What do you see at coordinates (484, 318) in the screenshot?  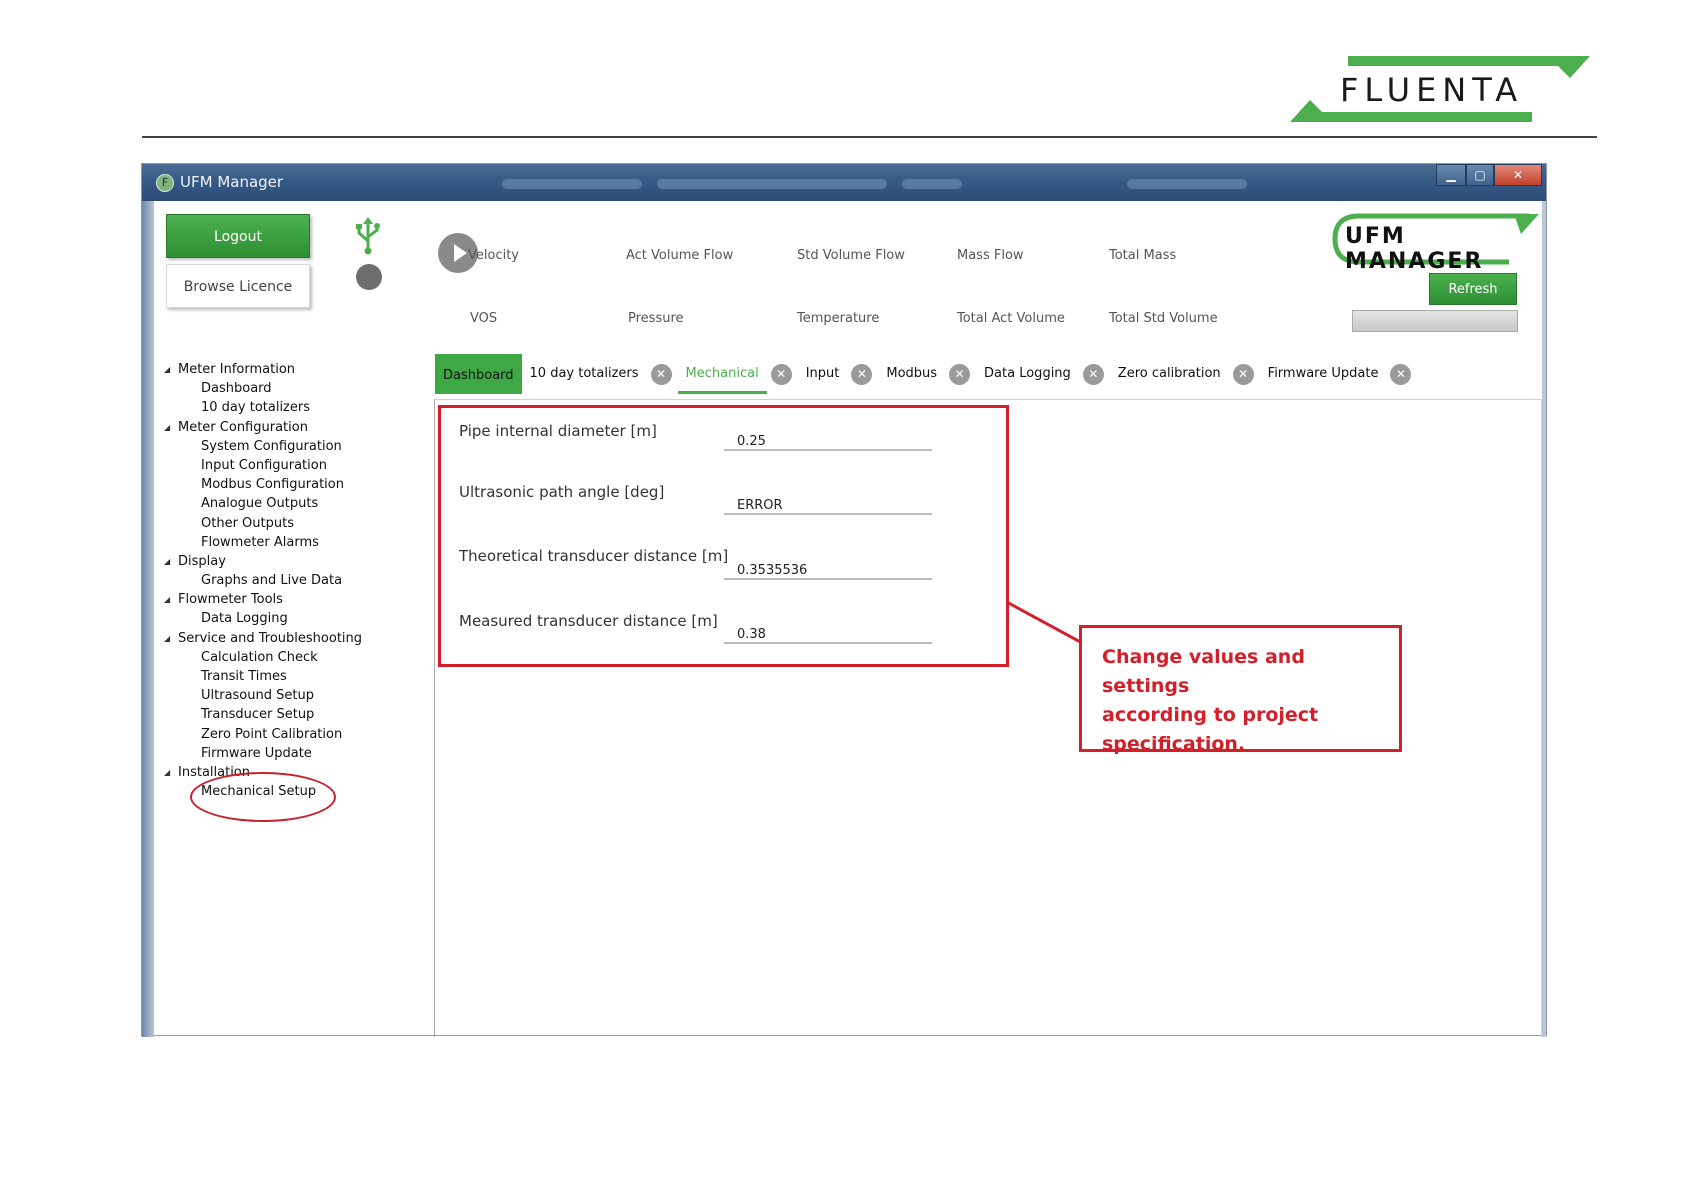 I see `measurement-vos: VOS` at bounding box center [484, 318].